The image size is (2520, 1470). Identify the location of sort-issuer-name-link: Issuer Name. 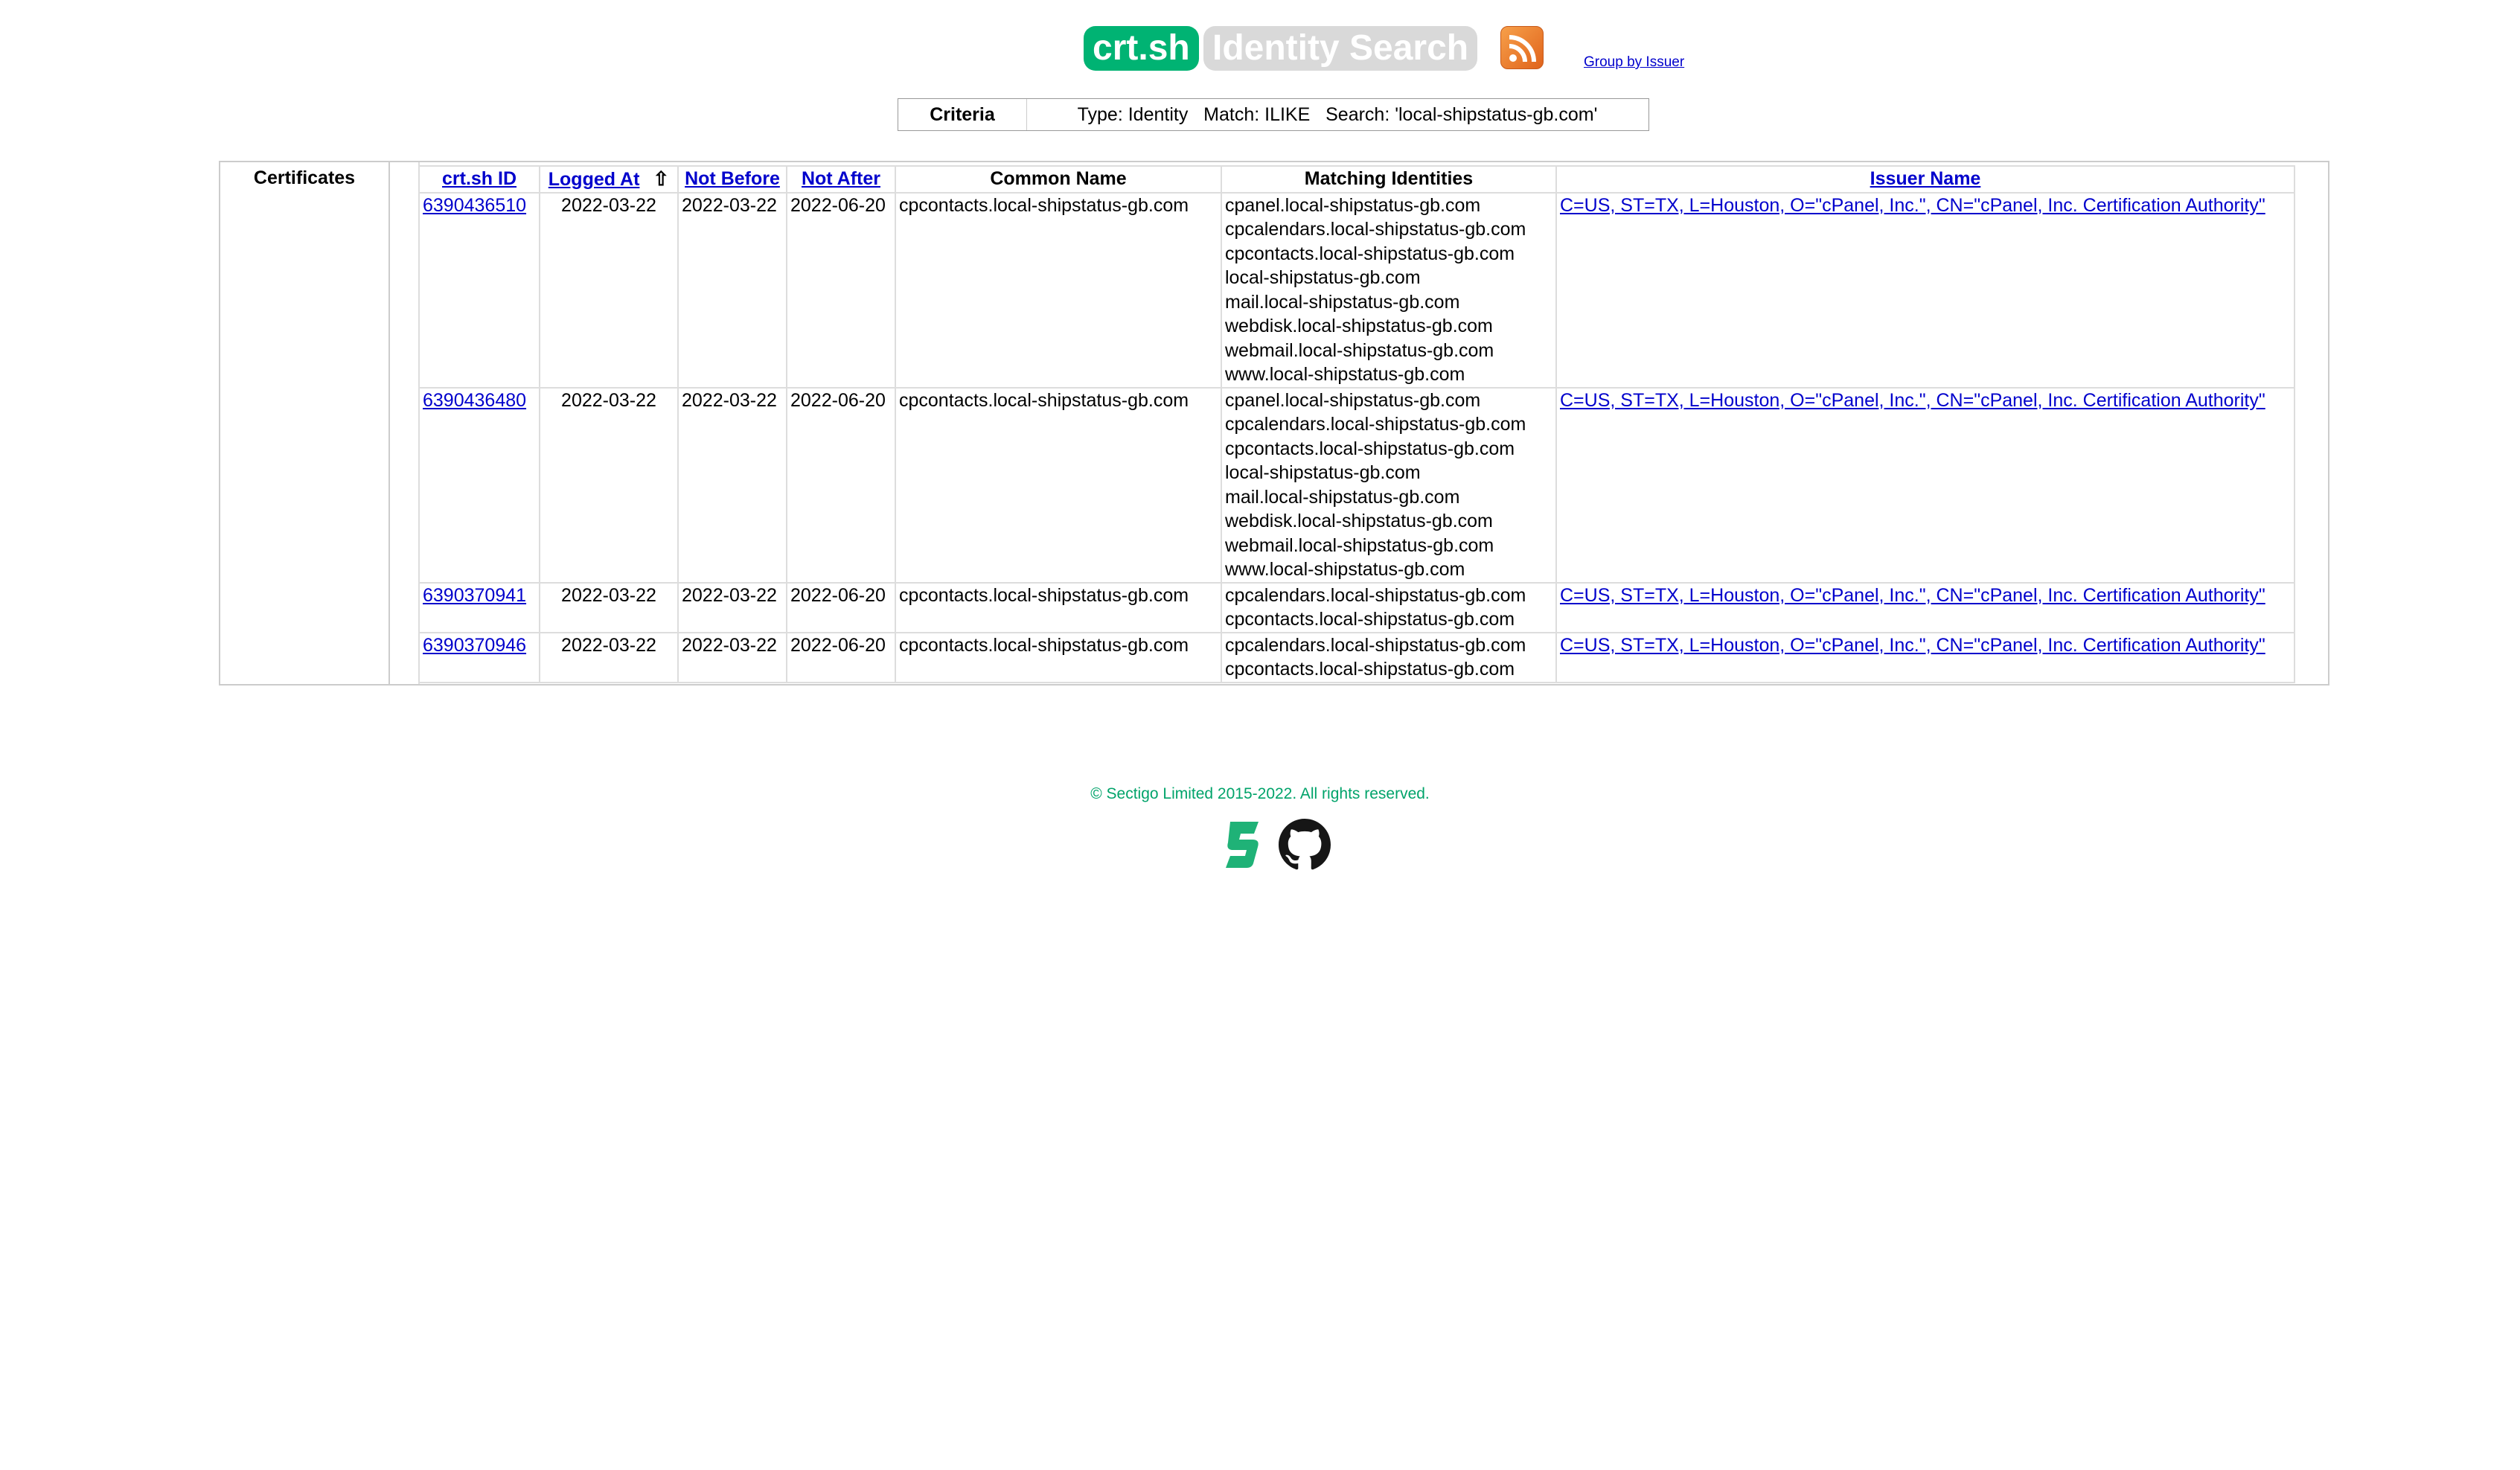
(1925, 178).